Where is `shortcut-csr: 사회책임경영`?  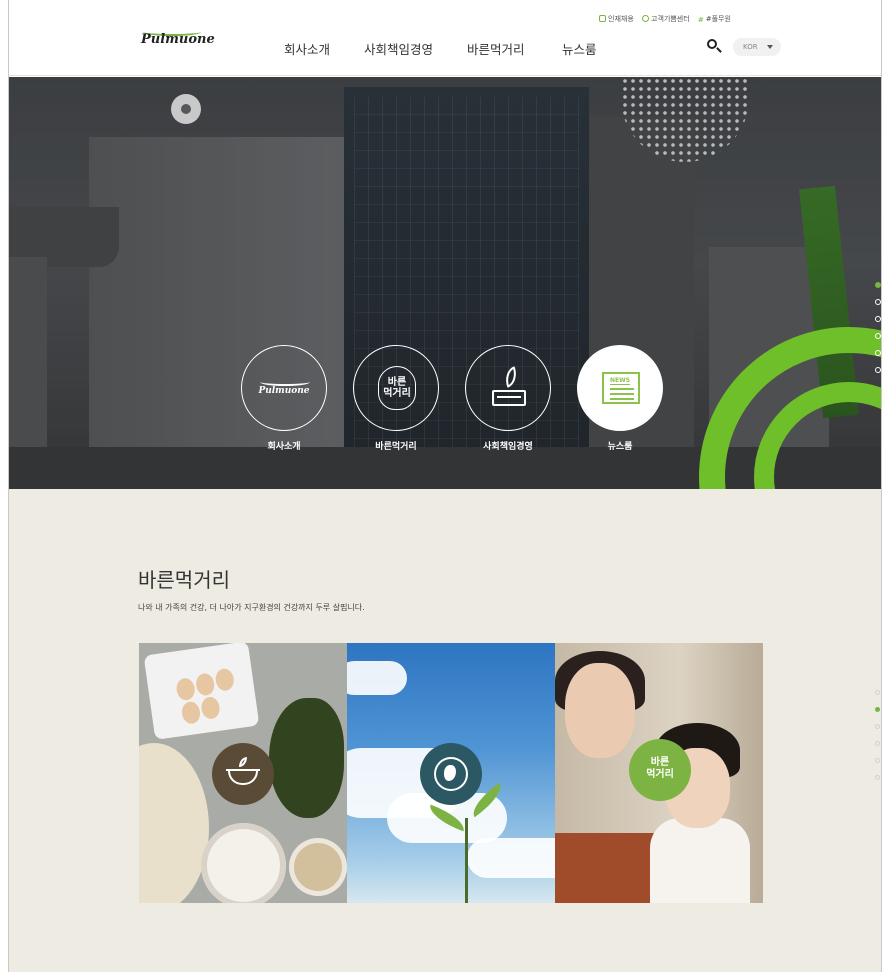
shortcut-csr: 사회책임경영 is located at coordinates (508, 398).